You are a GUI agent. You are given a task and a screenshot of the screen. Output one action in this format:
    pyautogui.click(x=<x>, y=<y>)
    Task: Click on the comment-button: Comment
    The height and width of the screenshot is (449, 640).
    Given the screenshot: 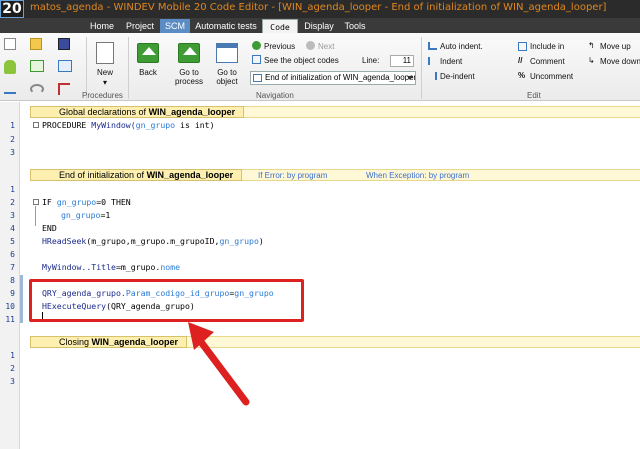 What is the action you would take?
    pyautogui.click(x=547, y=61)
    